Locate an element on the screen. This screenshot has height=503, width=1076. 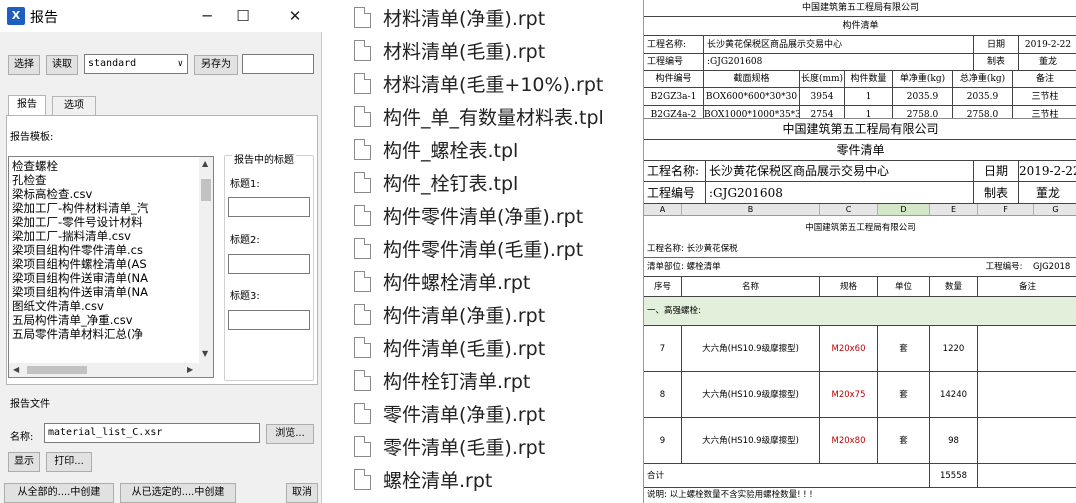
table-cell: 三节柱 is located at coordinates (1044, 112).